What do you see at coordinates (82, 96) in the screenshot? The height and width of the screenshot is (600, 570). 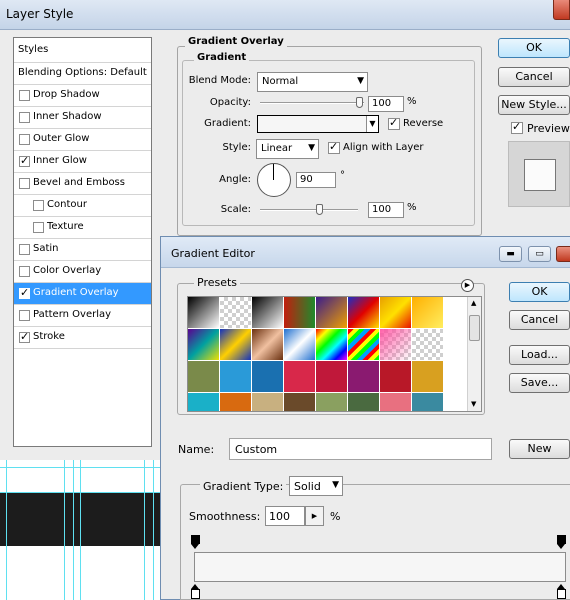 I see `style-item-drop-shadow: Drop Shadow` at bounding box center [82, 96].